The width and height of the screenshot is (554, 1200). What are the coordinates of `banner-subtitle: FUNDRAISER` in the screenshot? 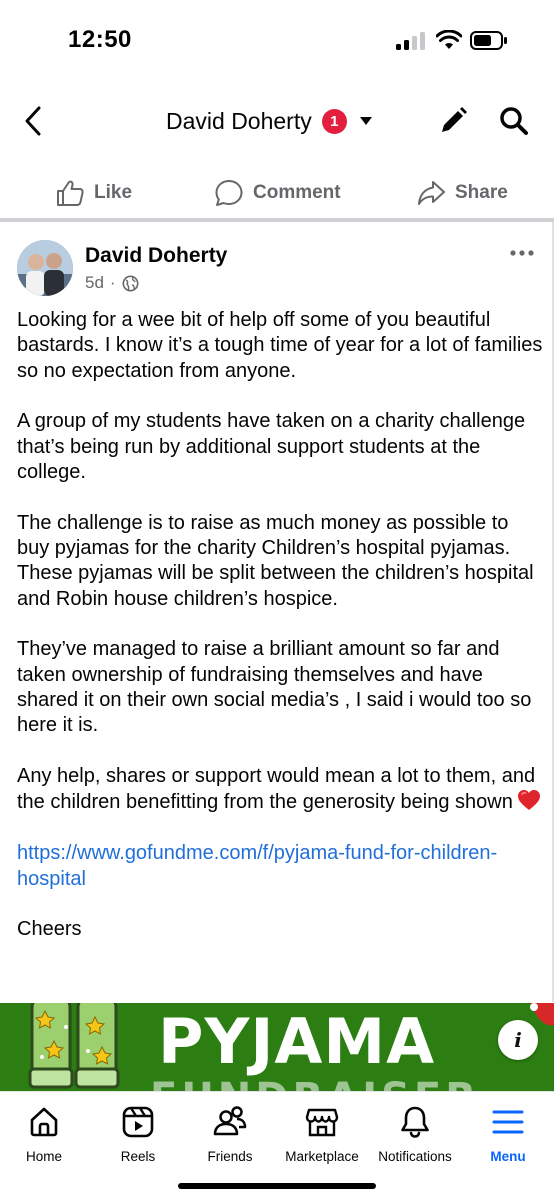 It's located at (315, 1083).